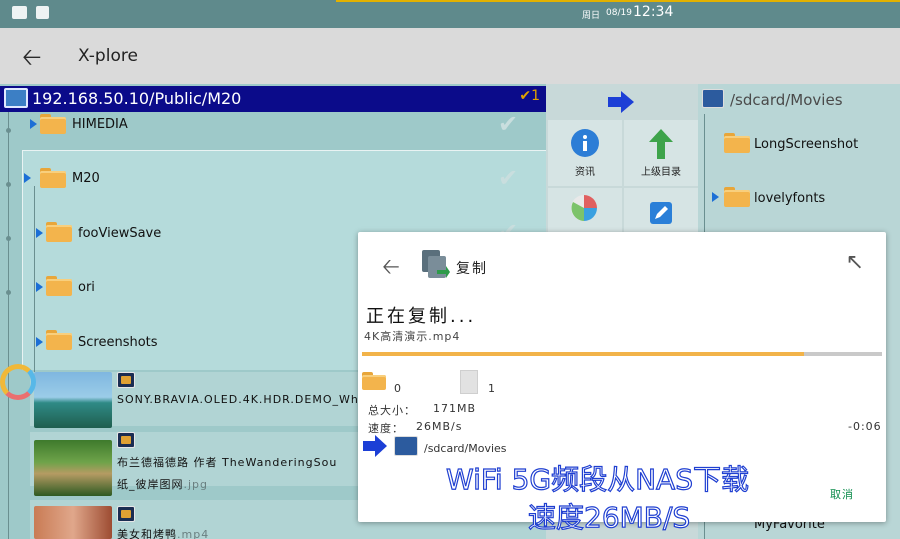  I want to click on image-thumbnail, so click(73, 468).